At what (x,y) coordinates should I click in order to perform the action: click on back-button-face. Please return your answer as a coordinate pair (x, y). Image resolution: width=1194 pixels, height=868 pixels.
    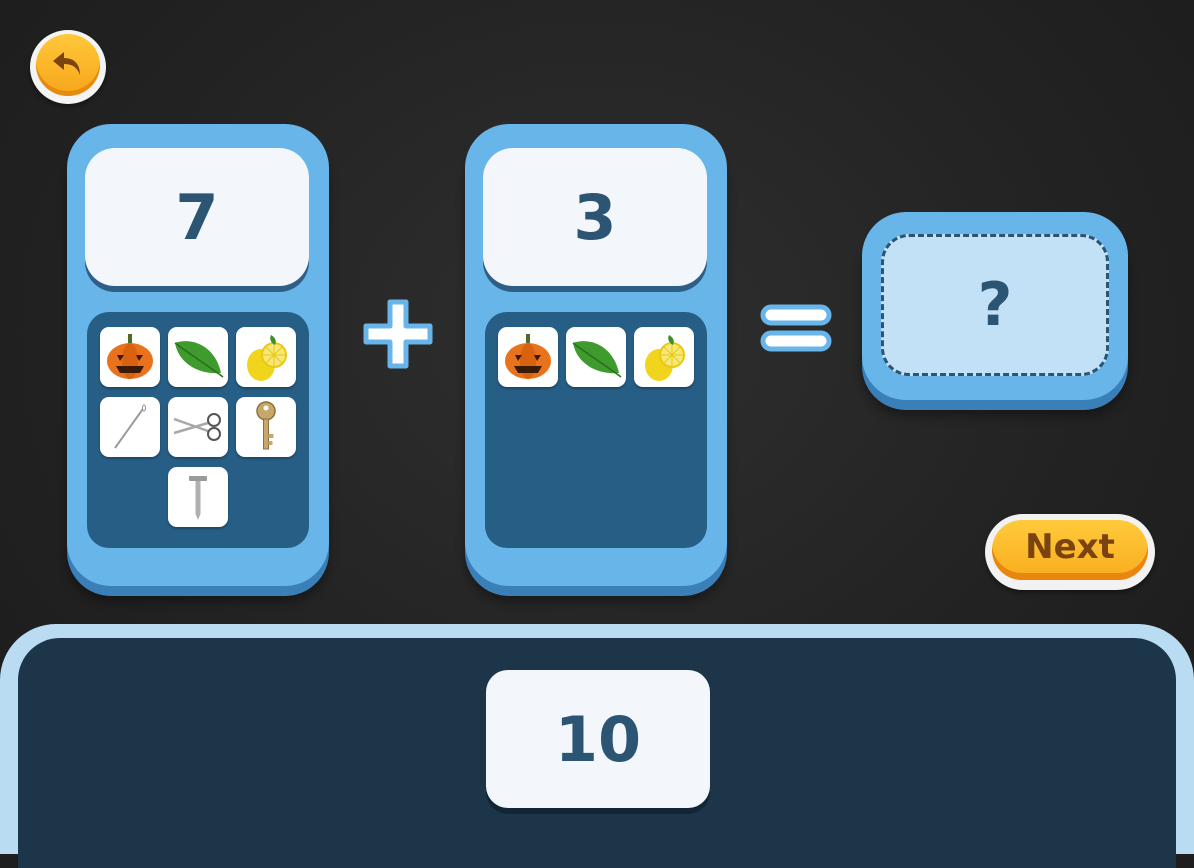
    Looking at the image, I should click on (68, 65).